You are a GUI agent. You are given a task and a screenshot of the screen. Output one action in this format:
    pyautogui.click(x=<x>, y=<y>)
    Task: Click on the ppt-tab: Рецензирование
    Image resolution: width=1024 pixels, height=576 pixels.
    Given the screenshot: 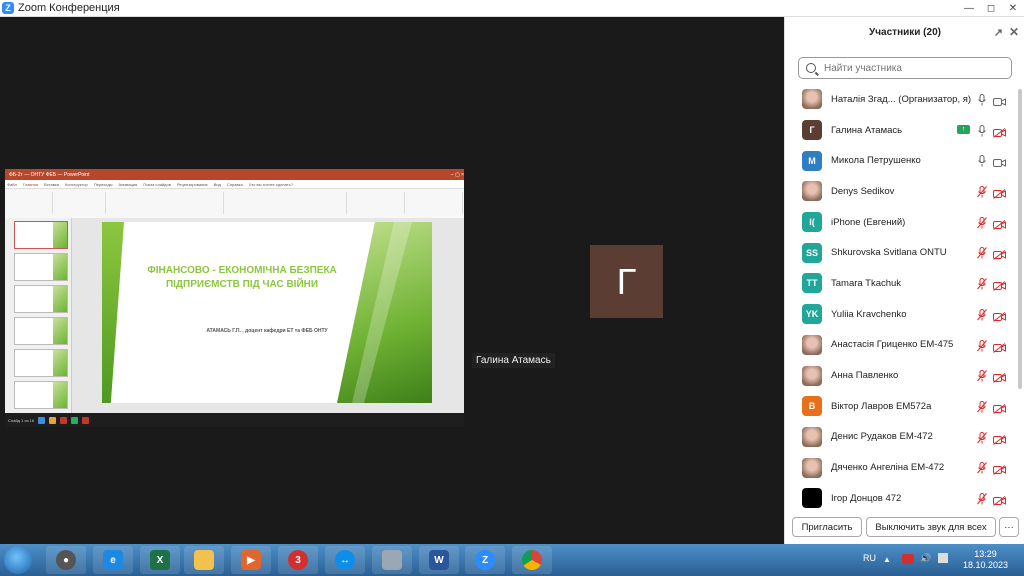 What is the action you would take?
    pyautogui.click(x=192, y=184)
    